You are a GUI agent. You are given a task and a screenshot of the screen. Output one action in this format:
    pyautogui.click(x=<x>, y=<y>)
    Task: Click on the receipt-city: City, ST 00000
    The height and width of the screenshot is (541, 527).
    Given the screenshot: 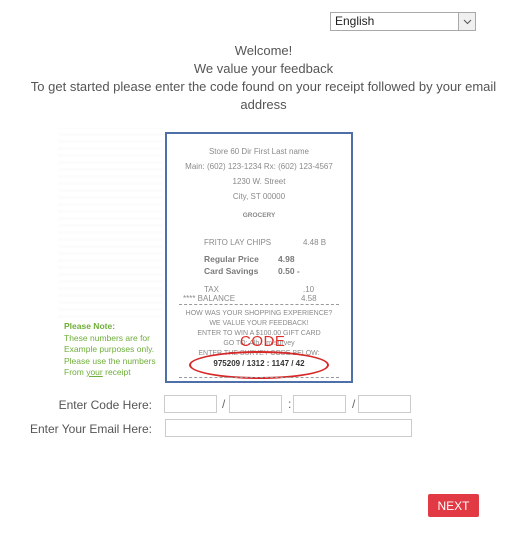 What is the action you would take?
    pyautogui.click(x=259, y=196)
    